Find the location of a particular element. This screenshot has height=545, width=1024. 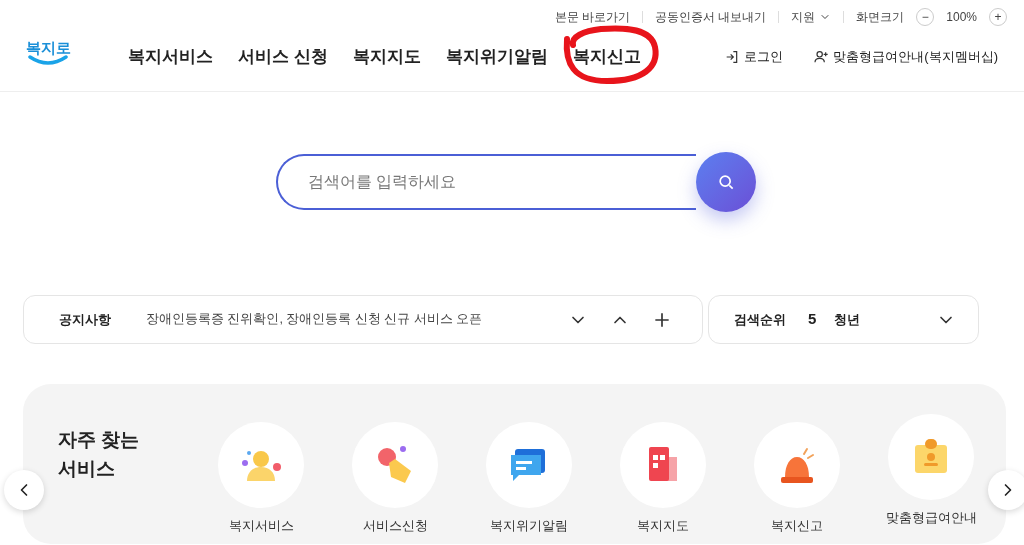

section-title: 자주 찾는 서비스 is located at coordinates (99, 454).